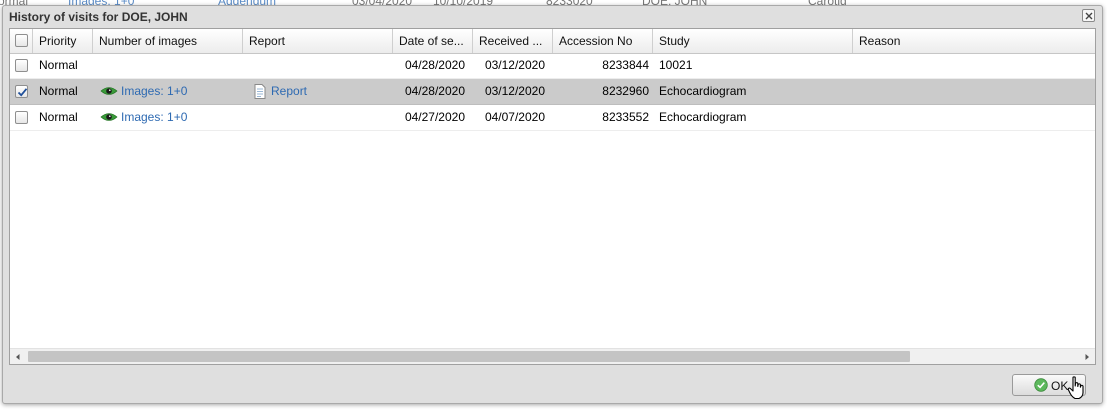 The width and height of the screenshot is (1107, 411). Describe the element at coordinates (63, 41) in the screenshot. I see `column-header-priority: Priority` at that location.